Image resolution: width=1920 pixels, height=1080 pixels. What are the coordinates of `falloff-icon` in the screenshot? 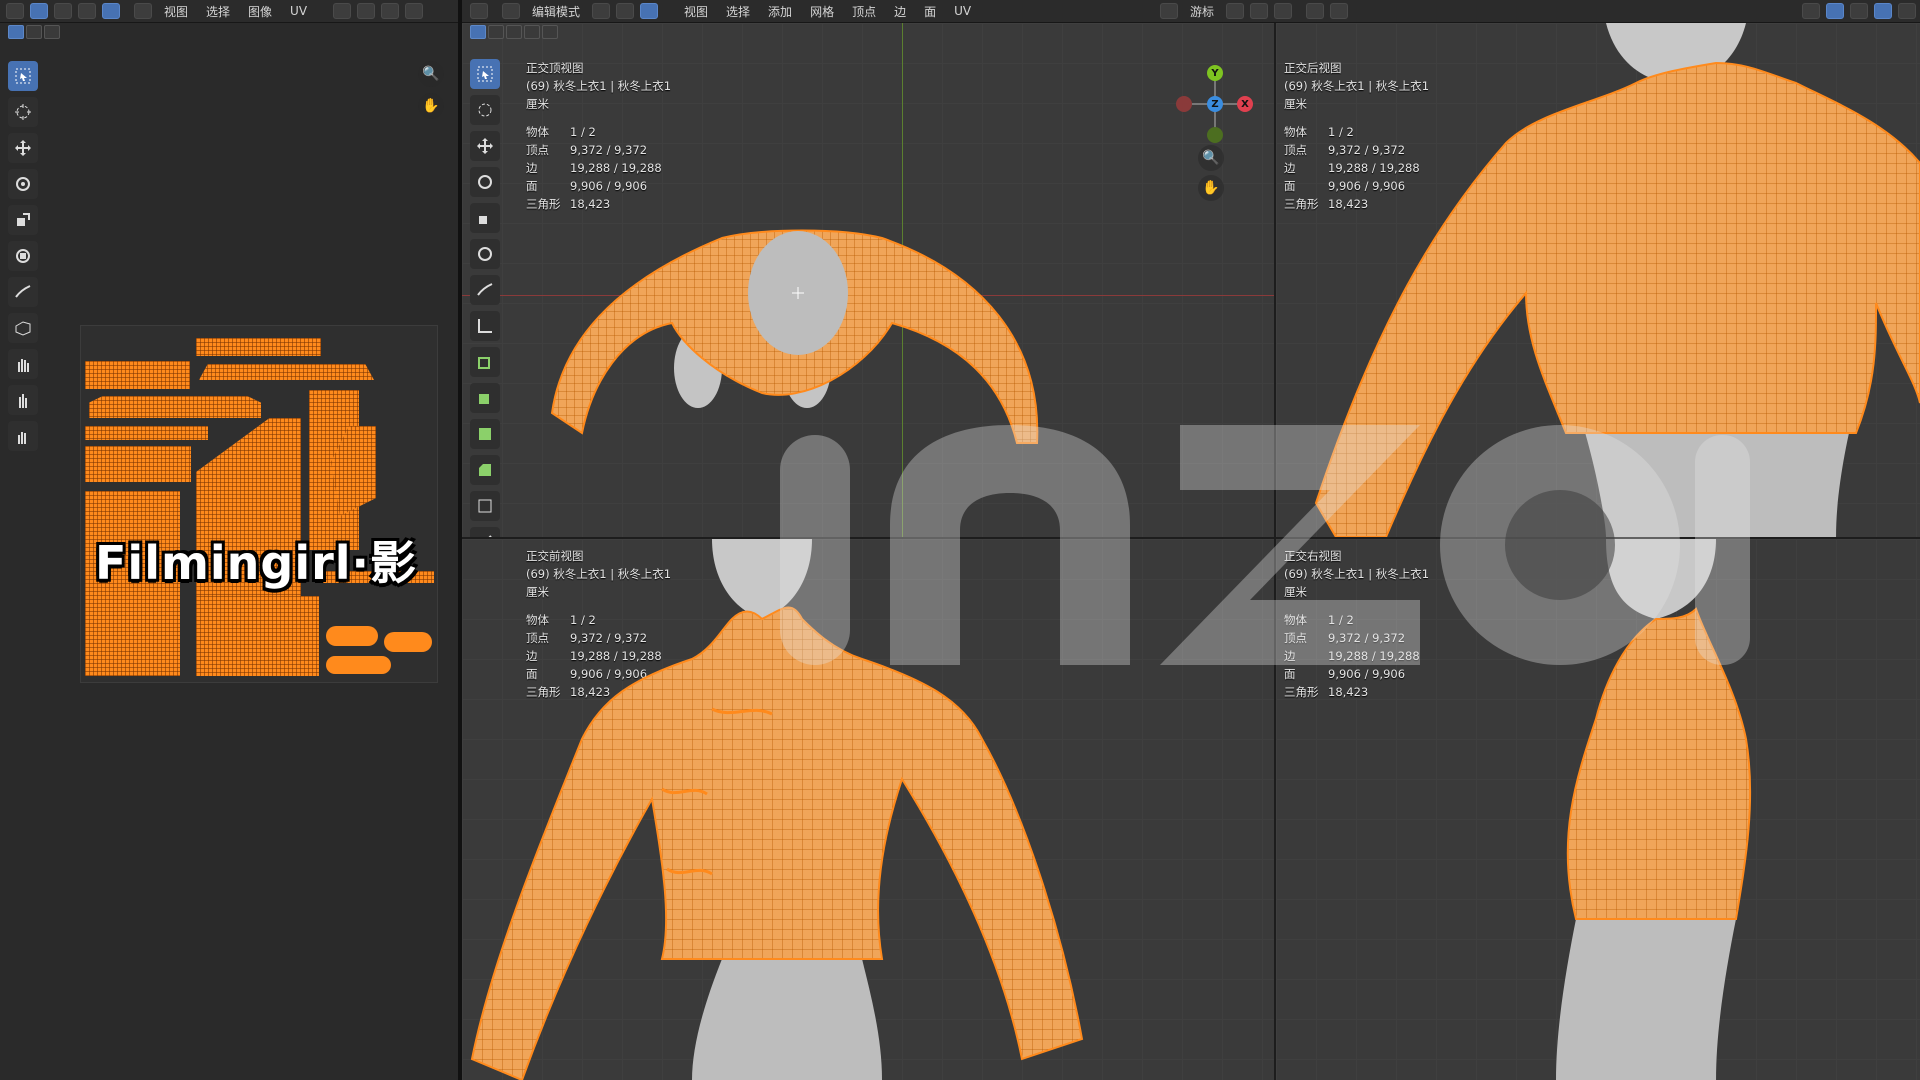 It's located at (1339, 11).